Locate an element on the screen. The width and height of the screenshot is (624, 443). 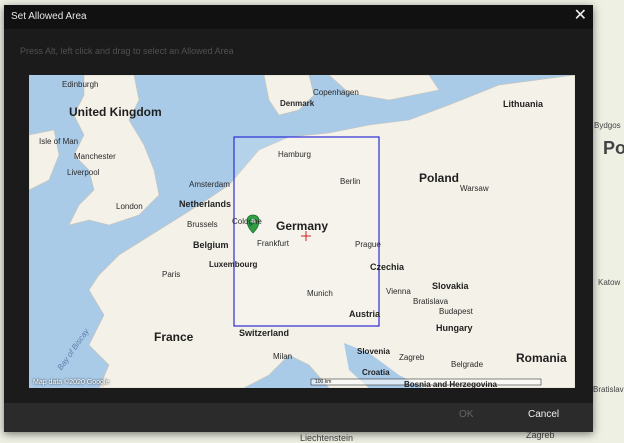
label-amsterdam: Amsterdam is located at coordinates (209, 184).